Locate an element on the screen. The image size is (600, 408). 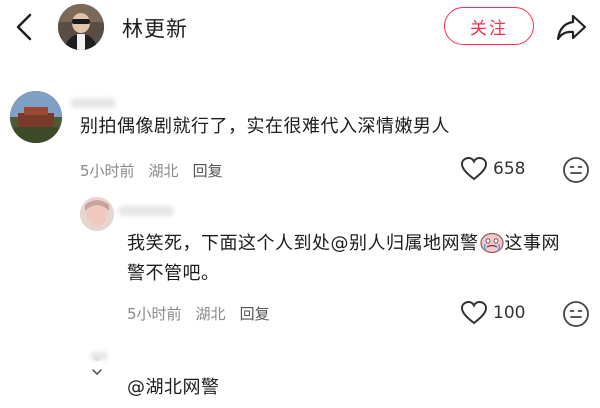
author-name: 林更新 is located at coordinates (155, 29).